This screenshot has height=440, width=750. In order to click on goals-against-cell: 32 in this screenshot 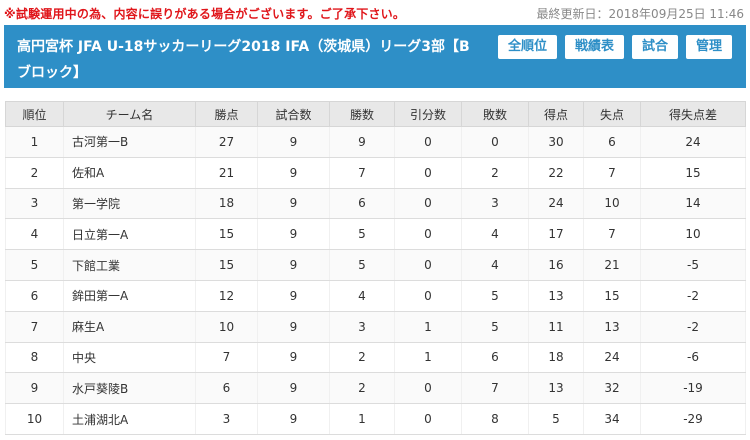, I will do `click(612, 388)`.